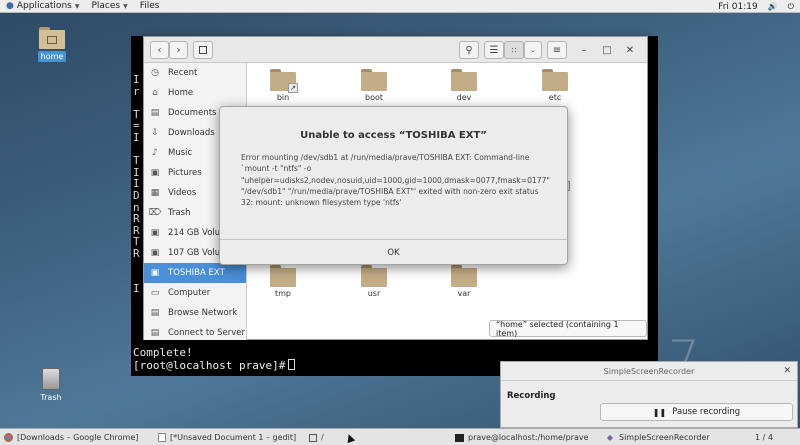 The image size is (800, 445). I want to click on desktop-trash-label: Trash, so click(51, 397).